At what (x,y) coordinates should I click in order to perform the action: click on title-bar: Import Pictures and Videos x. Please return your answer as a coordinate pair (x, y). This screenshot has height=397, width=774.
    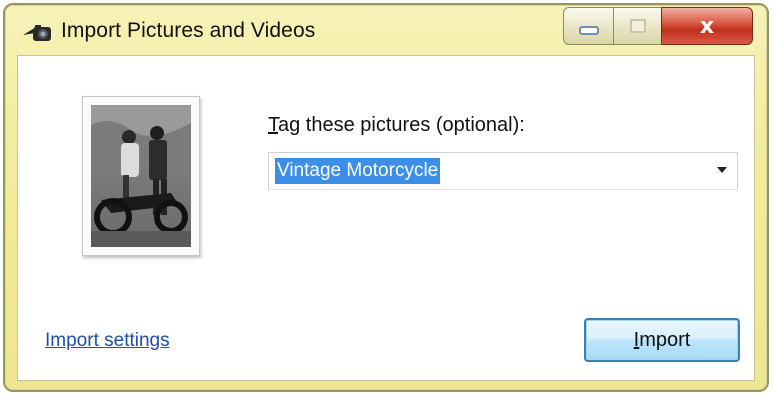
    Looking at the image, I should click on (386, 31).